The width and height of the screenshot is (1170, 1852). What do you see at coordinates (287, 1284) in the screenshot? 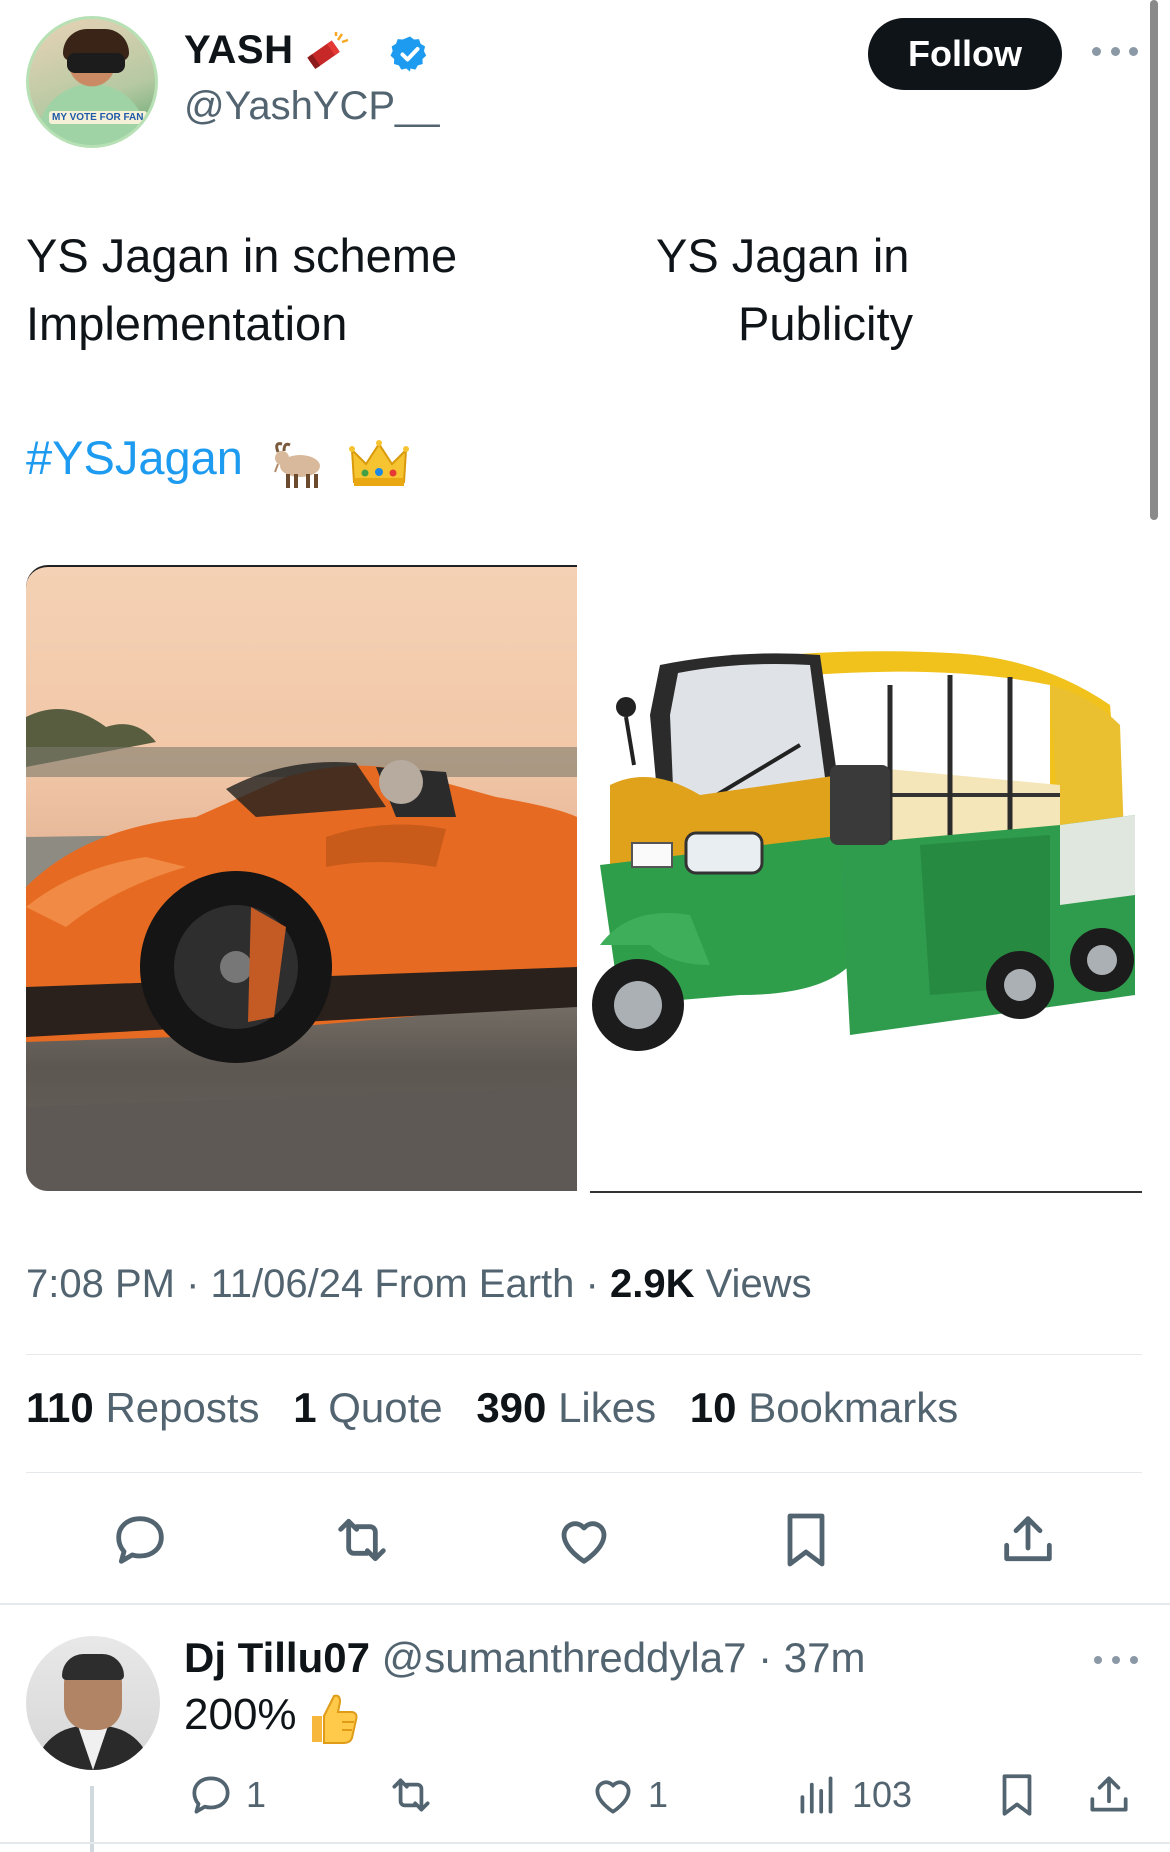
I see `post-date: 11/06/24` at bounding box center [287, 1284].